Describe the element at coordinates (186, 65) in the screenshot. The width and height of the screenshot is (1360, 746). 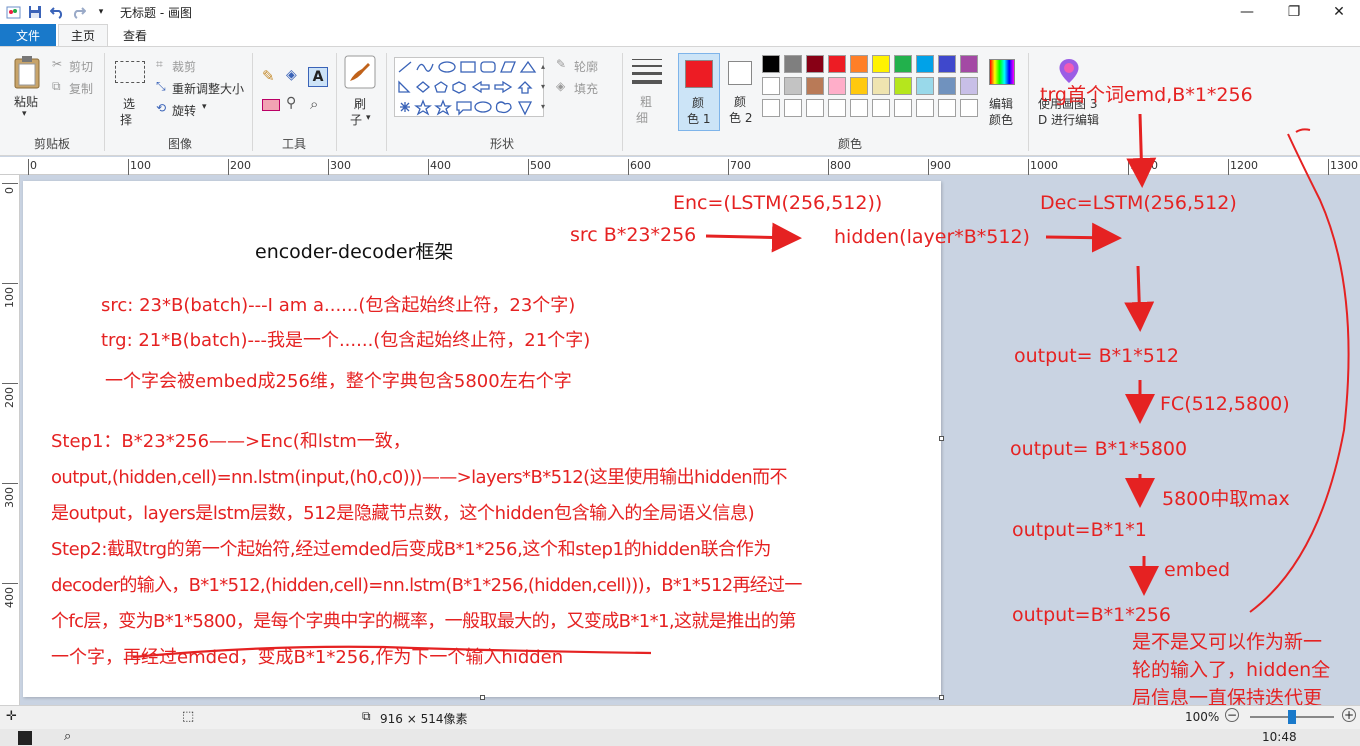
I see `crop-button: ⌗ 裁剪` at that location.